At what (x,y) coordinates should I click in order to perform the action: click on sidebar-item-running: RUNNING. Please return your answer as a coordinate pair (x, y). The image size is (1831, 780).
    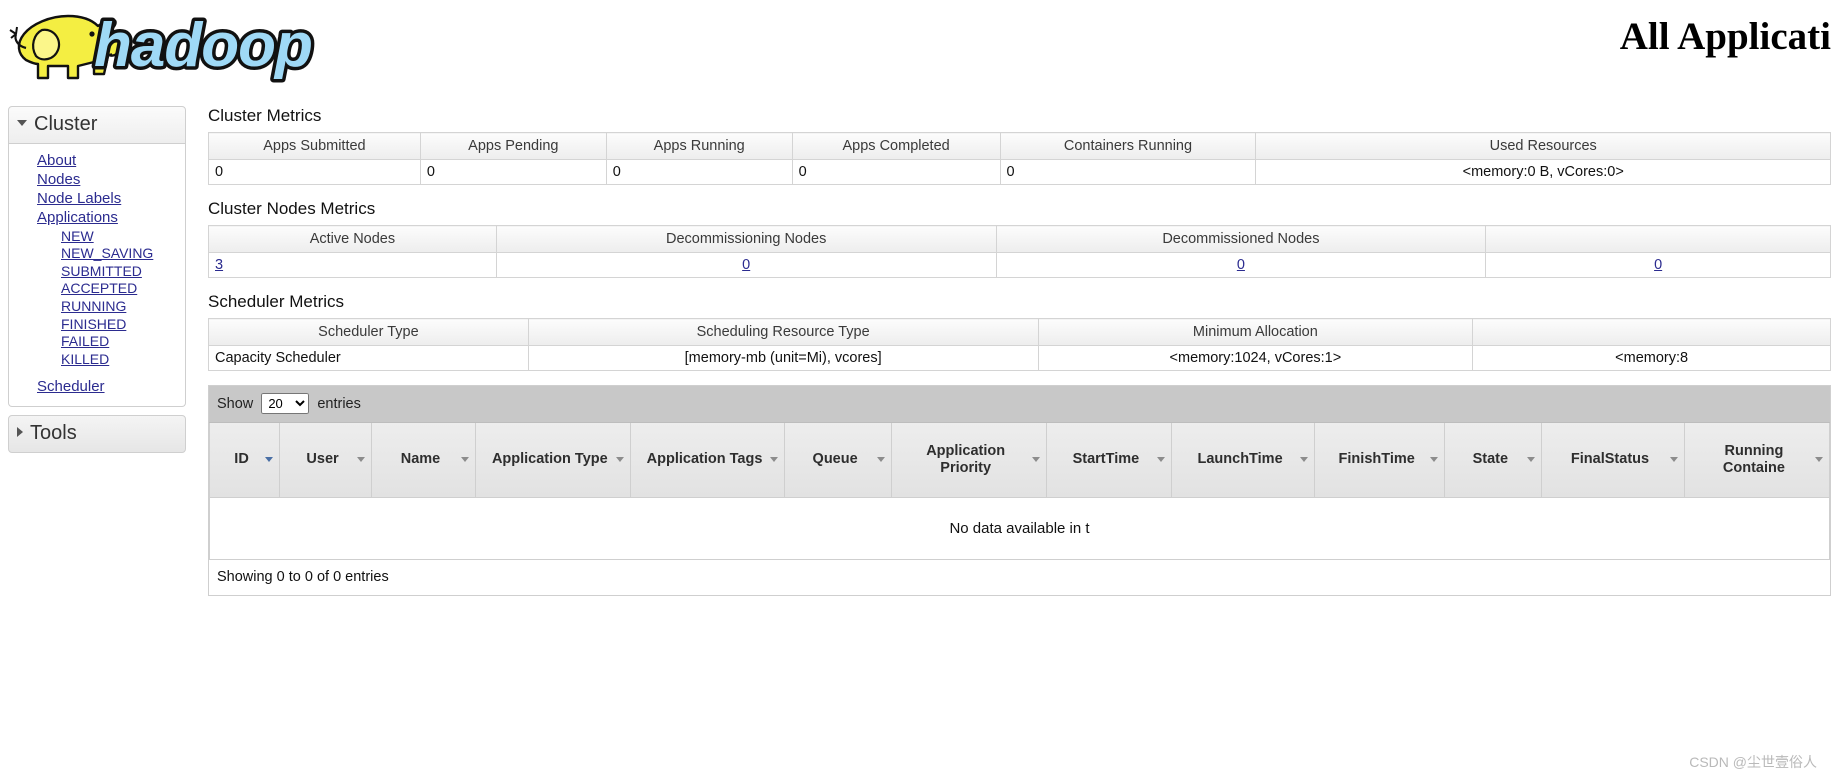
    Looking at the image, I should click on (97, 307).